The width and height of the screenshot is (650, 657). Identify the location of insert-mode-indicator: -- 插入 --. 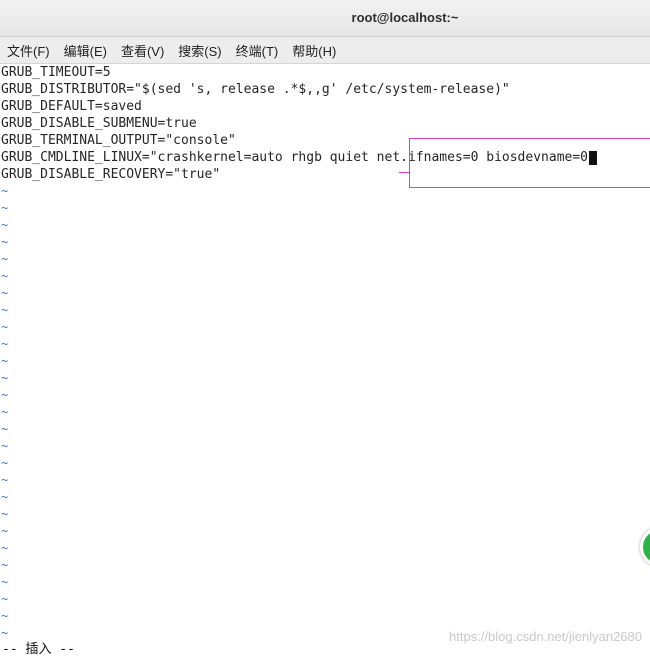
(38, 649).